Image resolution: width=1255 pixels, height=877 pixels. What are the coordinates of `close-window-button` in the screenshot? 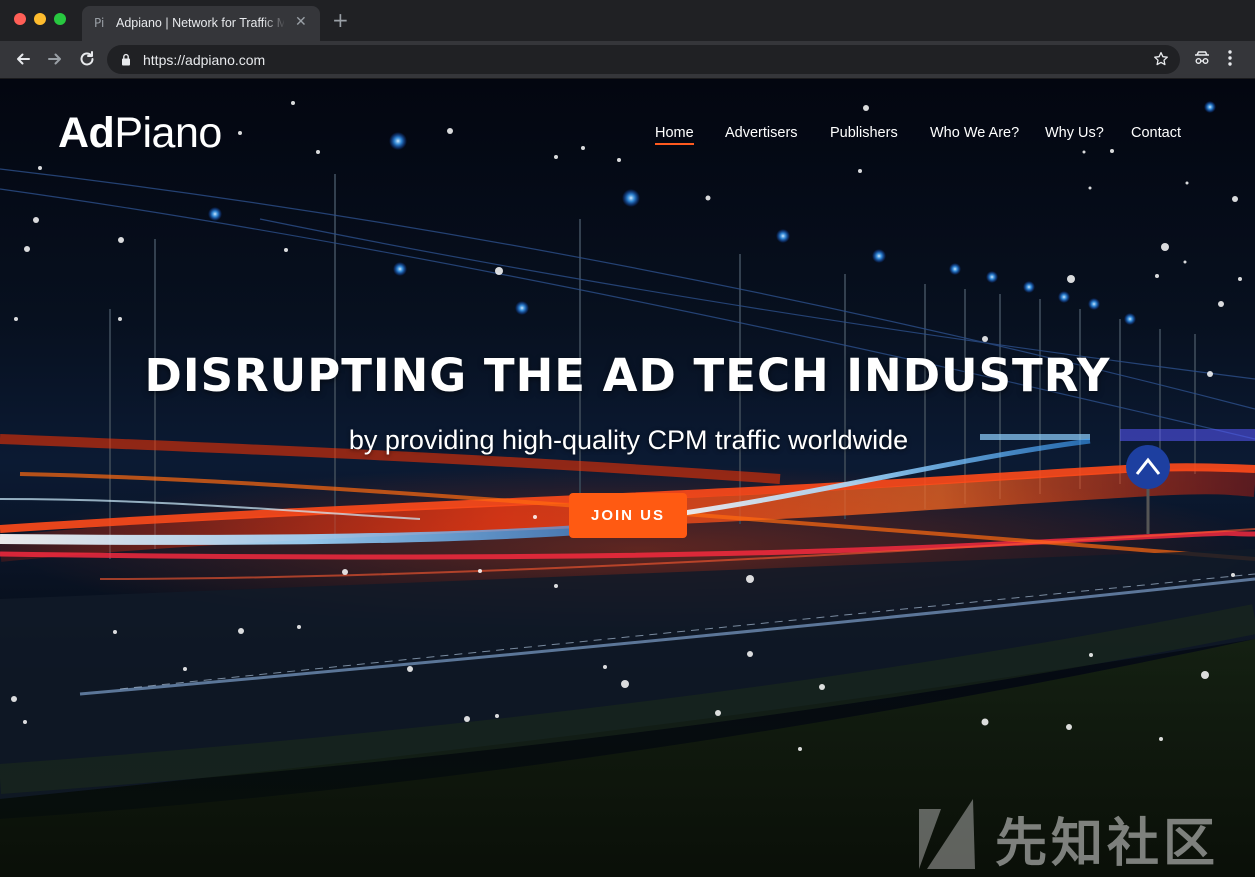 It's located at (20, 19).